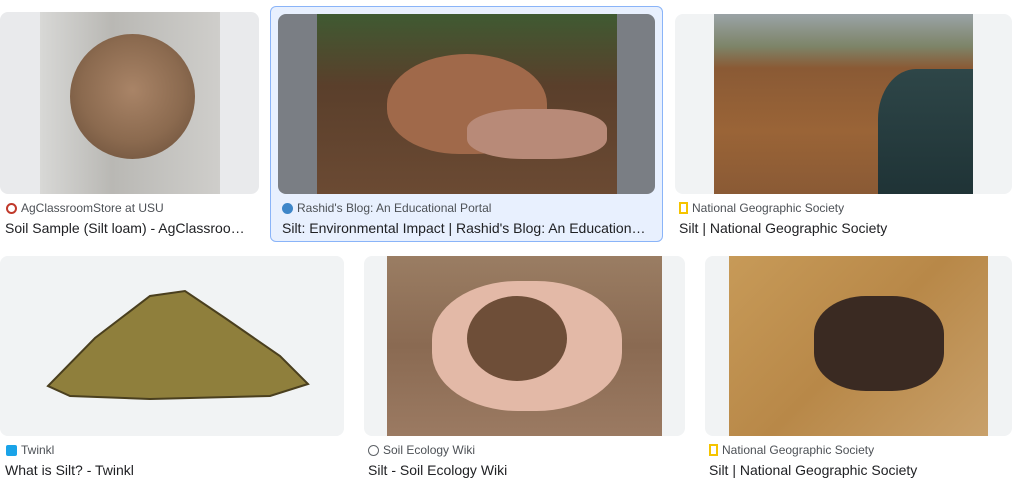  Describe the element at coordinates (11, 450) in the screenshot. I see `twinkl-icon` at that location.